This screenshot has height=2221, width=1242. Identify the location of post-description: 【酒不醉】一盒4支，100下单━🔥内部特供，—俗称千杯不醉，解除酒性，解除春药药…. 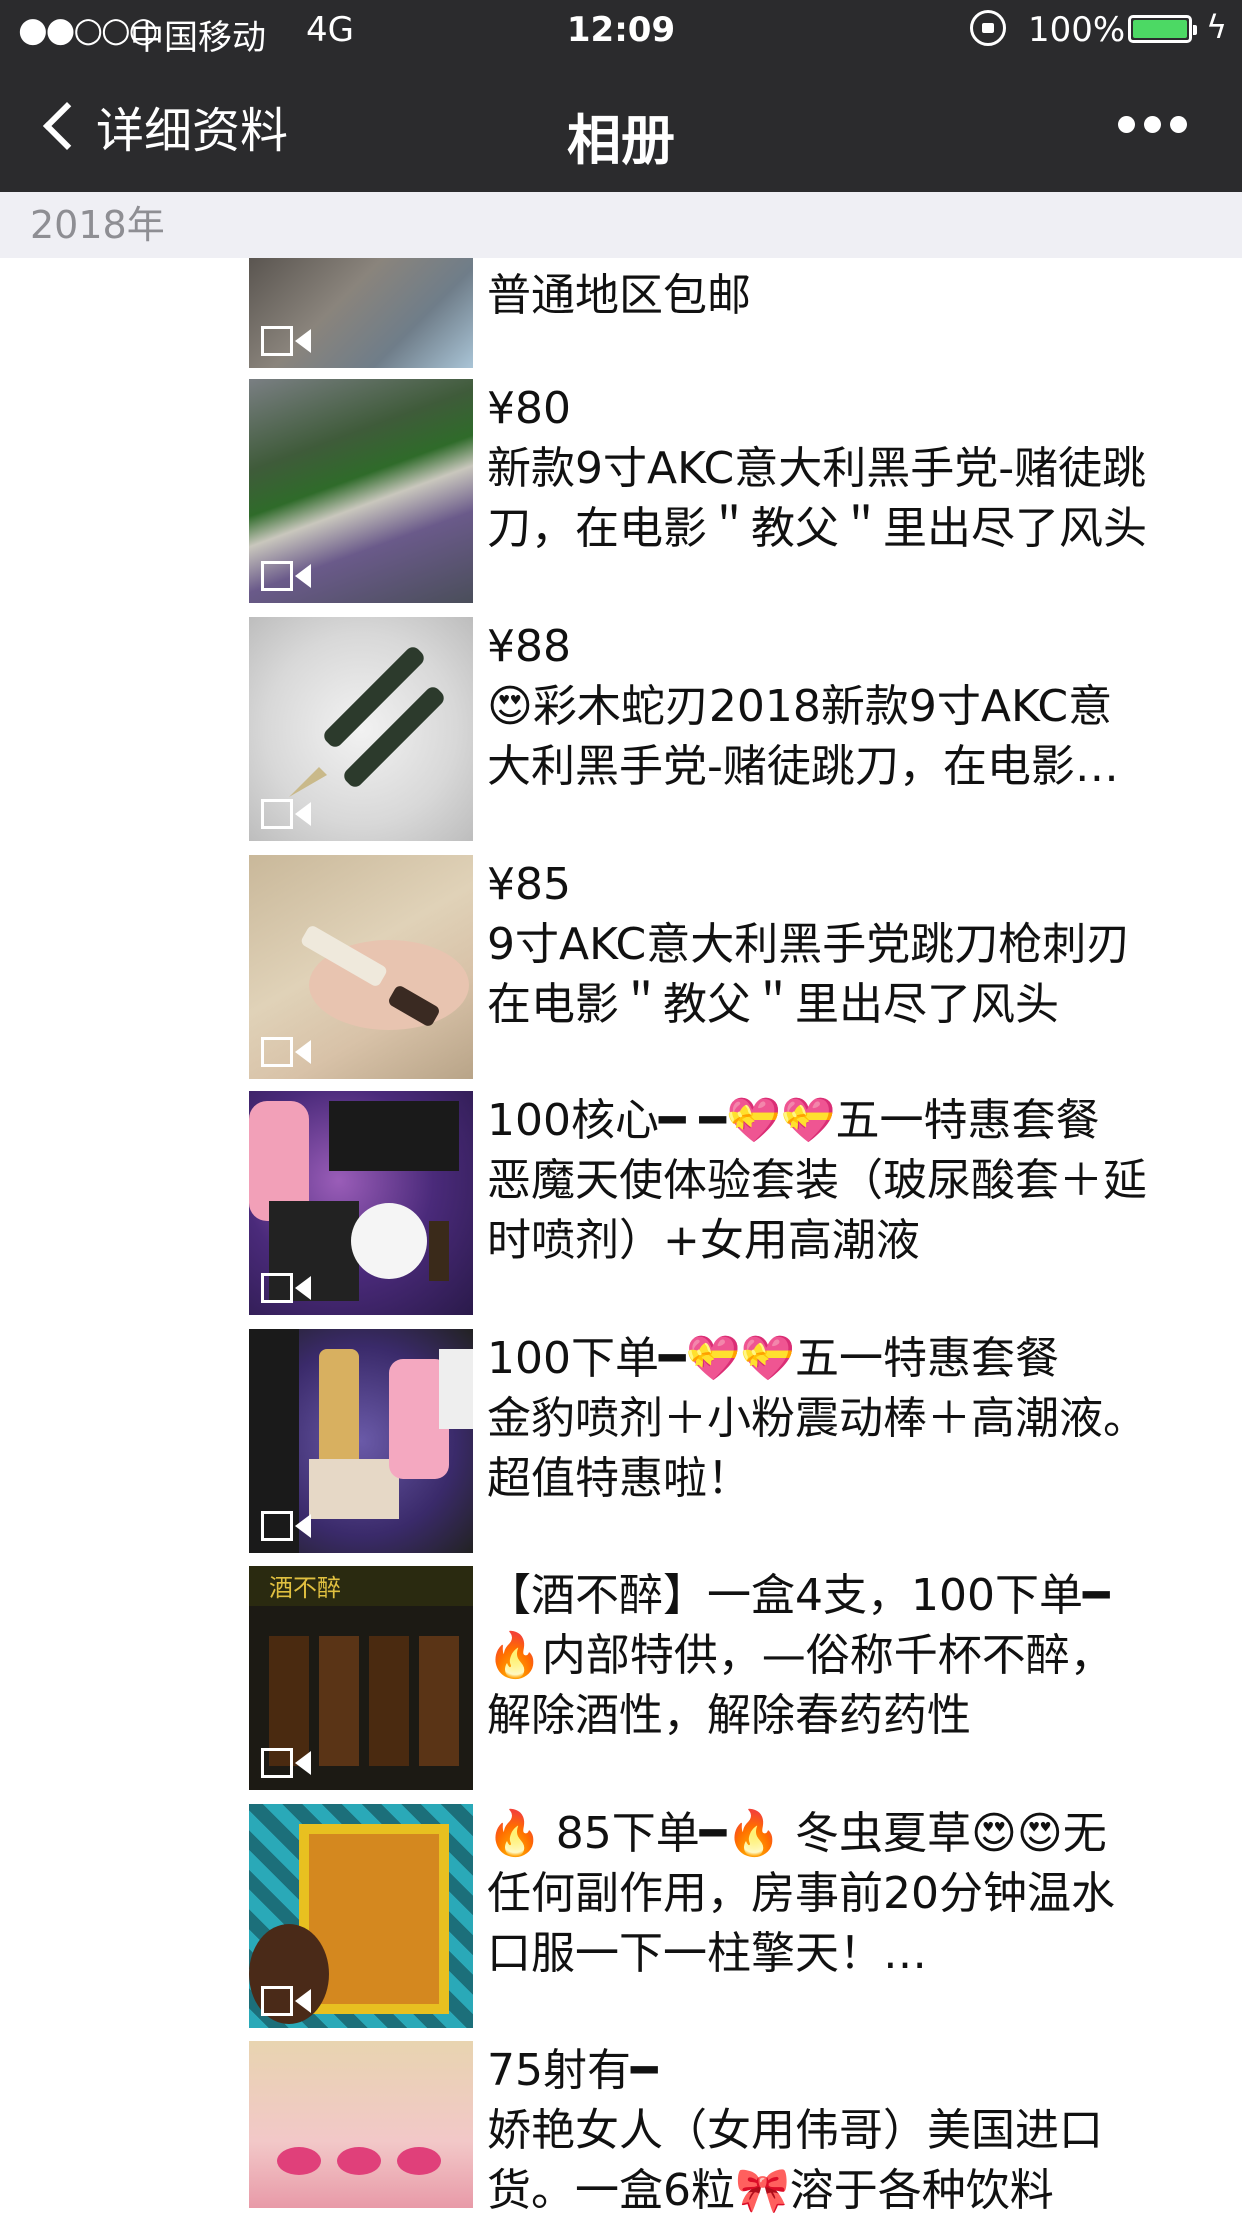
(800, 1655).